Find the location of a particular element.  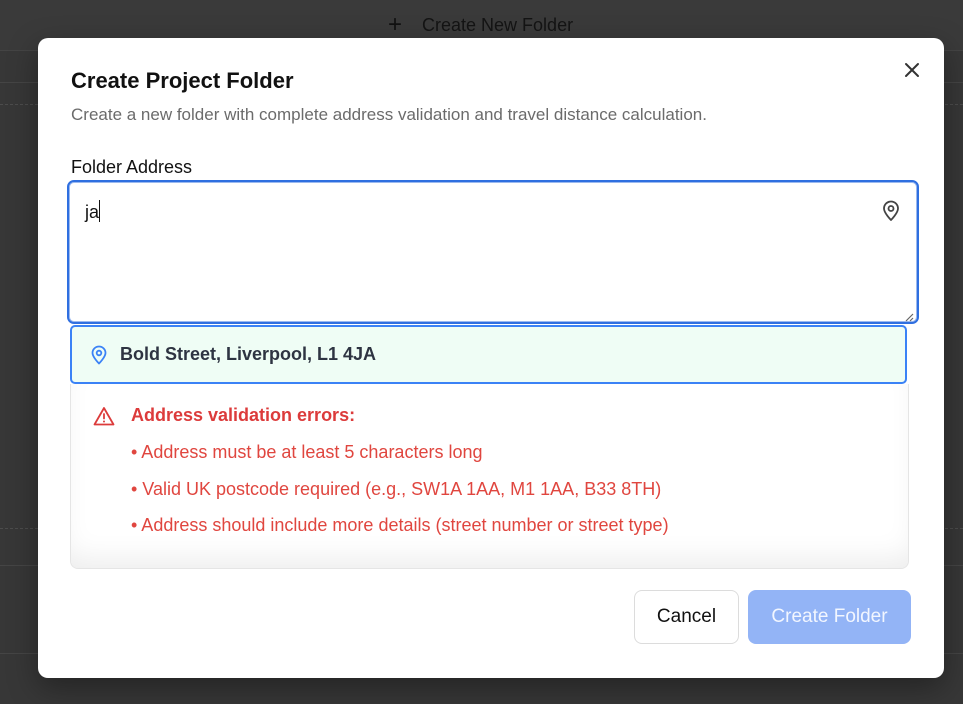

suggestion-label: Bold Street, Liverpool, L1 4JA is located at coordinates (248, 354).